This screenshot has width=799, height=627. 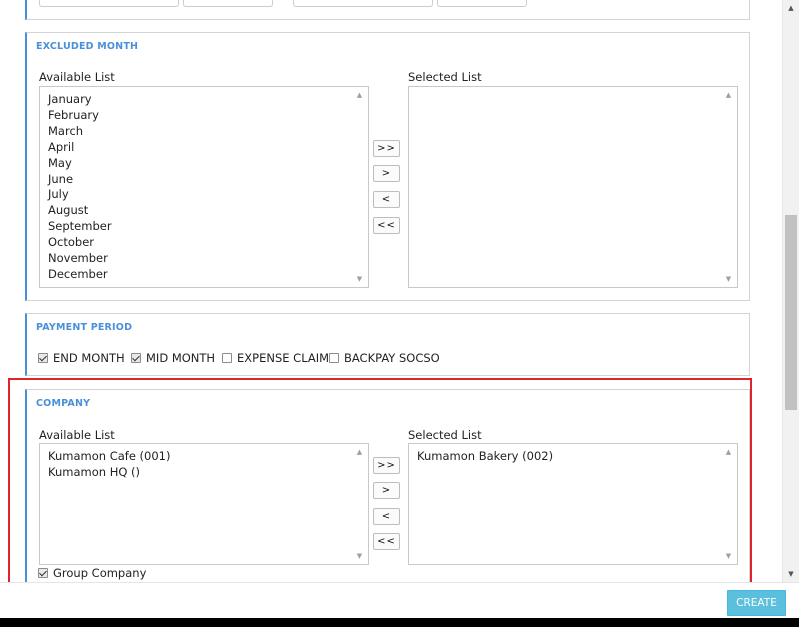 What do you see at coordinates (387, 10) in the screenshot?
I see `previous-panel-stub` at bounding box center [387, 10].